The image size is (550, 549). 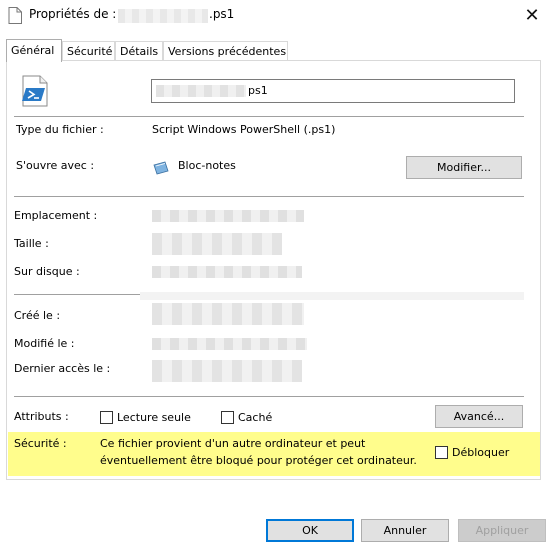 I want to click on redacted-created-date, so click(x=228, y=314).